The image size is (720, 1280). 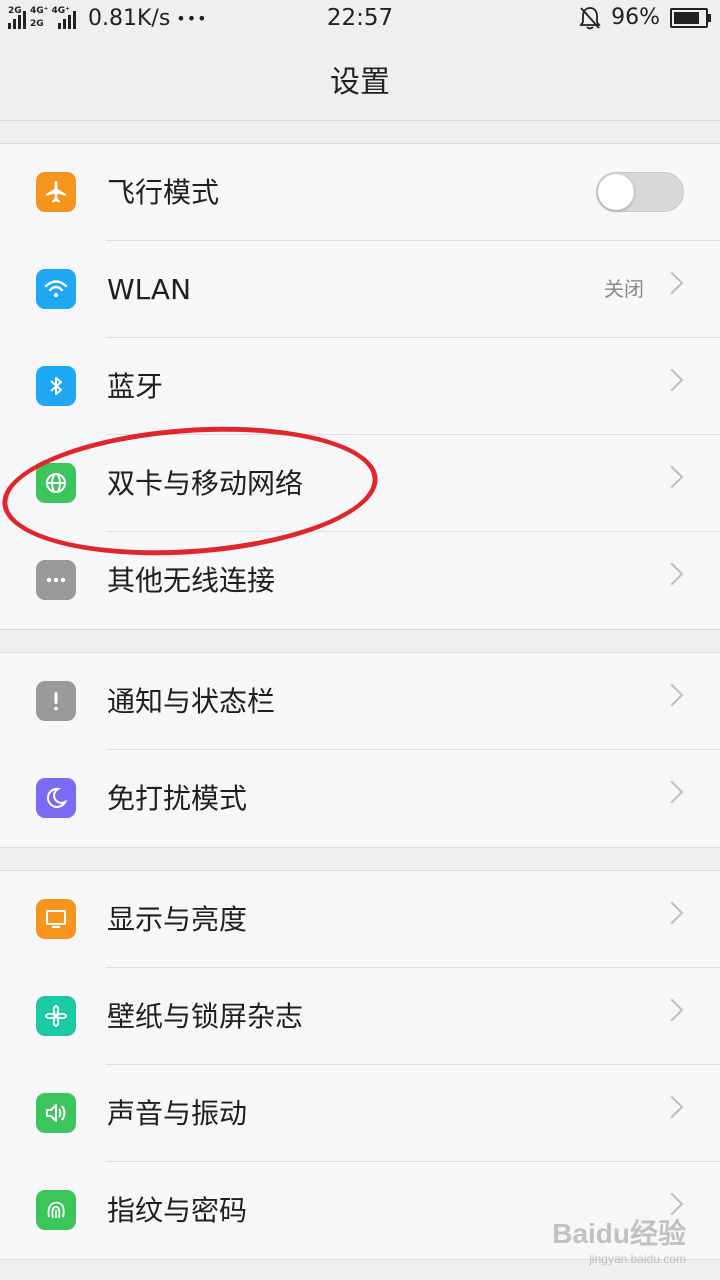 I want to click on bell-off-icon, so click(x=590, y=17).